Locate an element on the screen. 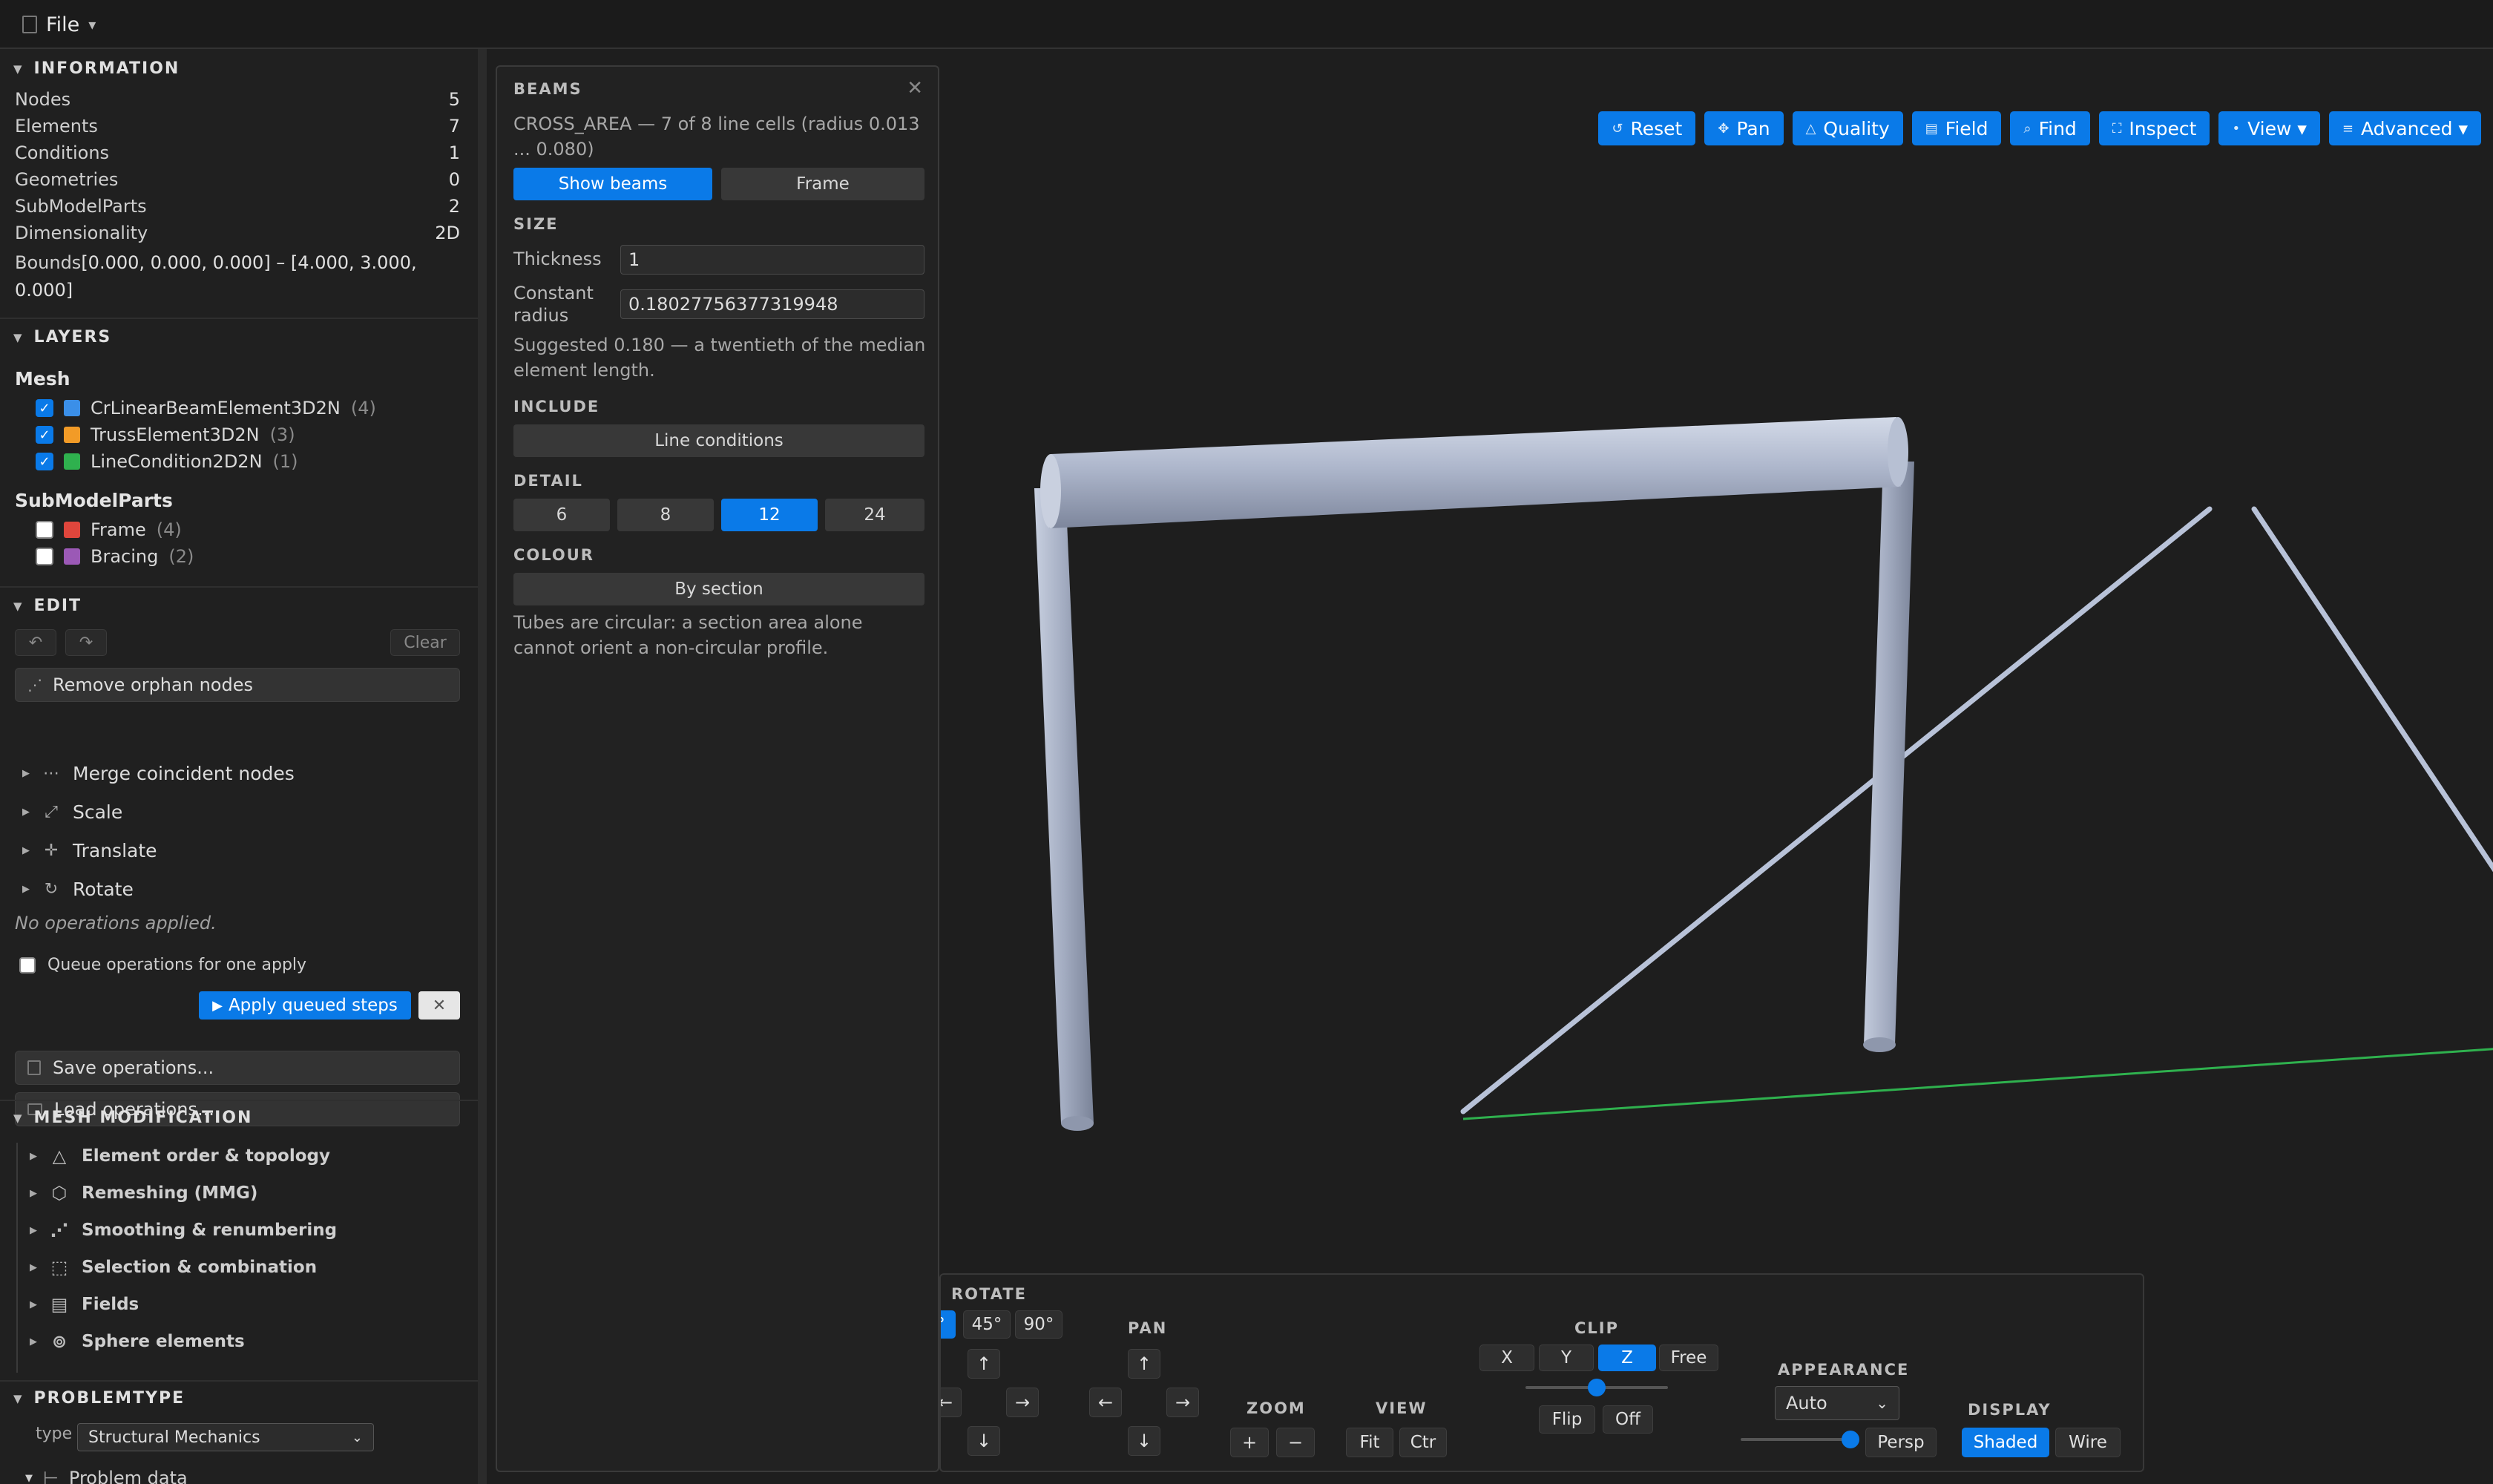 This screenshot has width=2493, height=1484. detail-8-button: 8 is located at coordinates (665, 515).